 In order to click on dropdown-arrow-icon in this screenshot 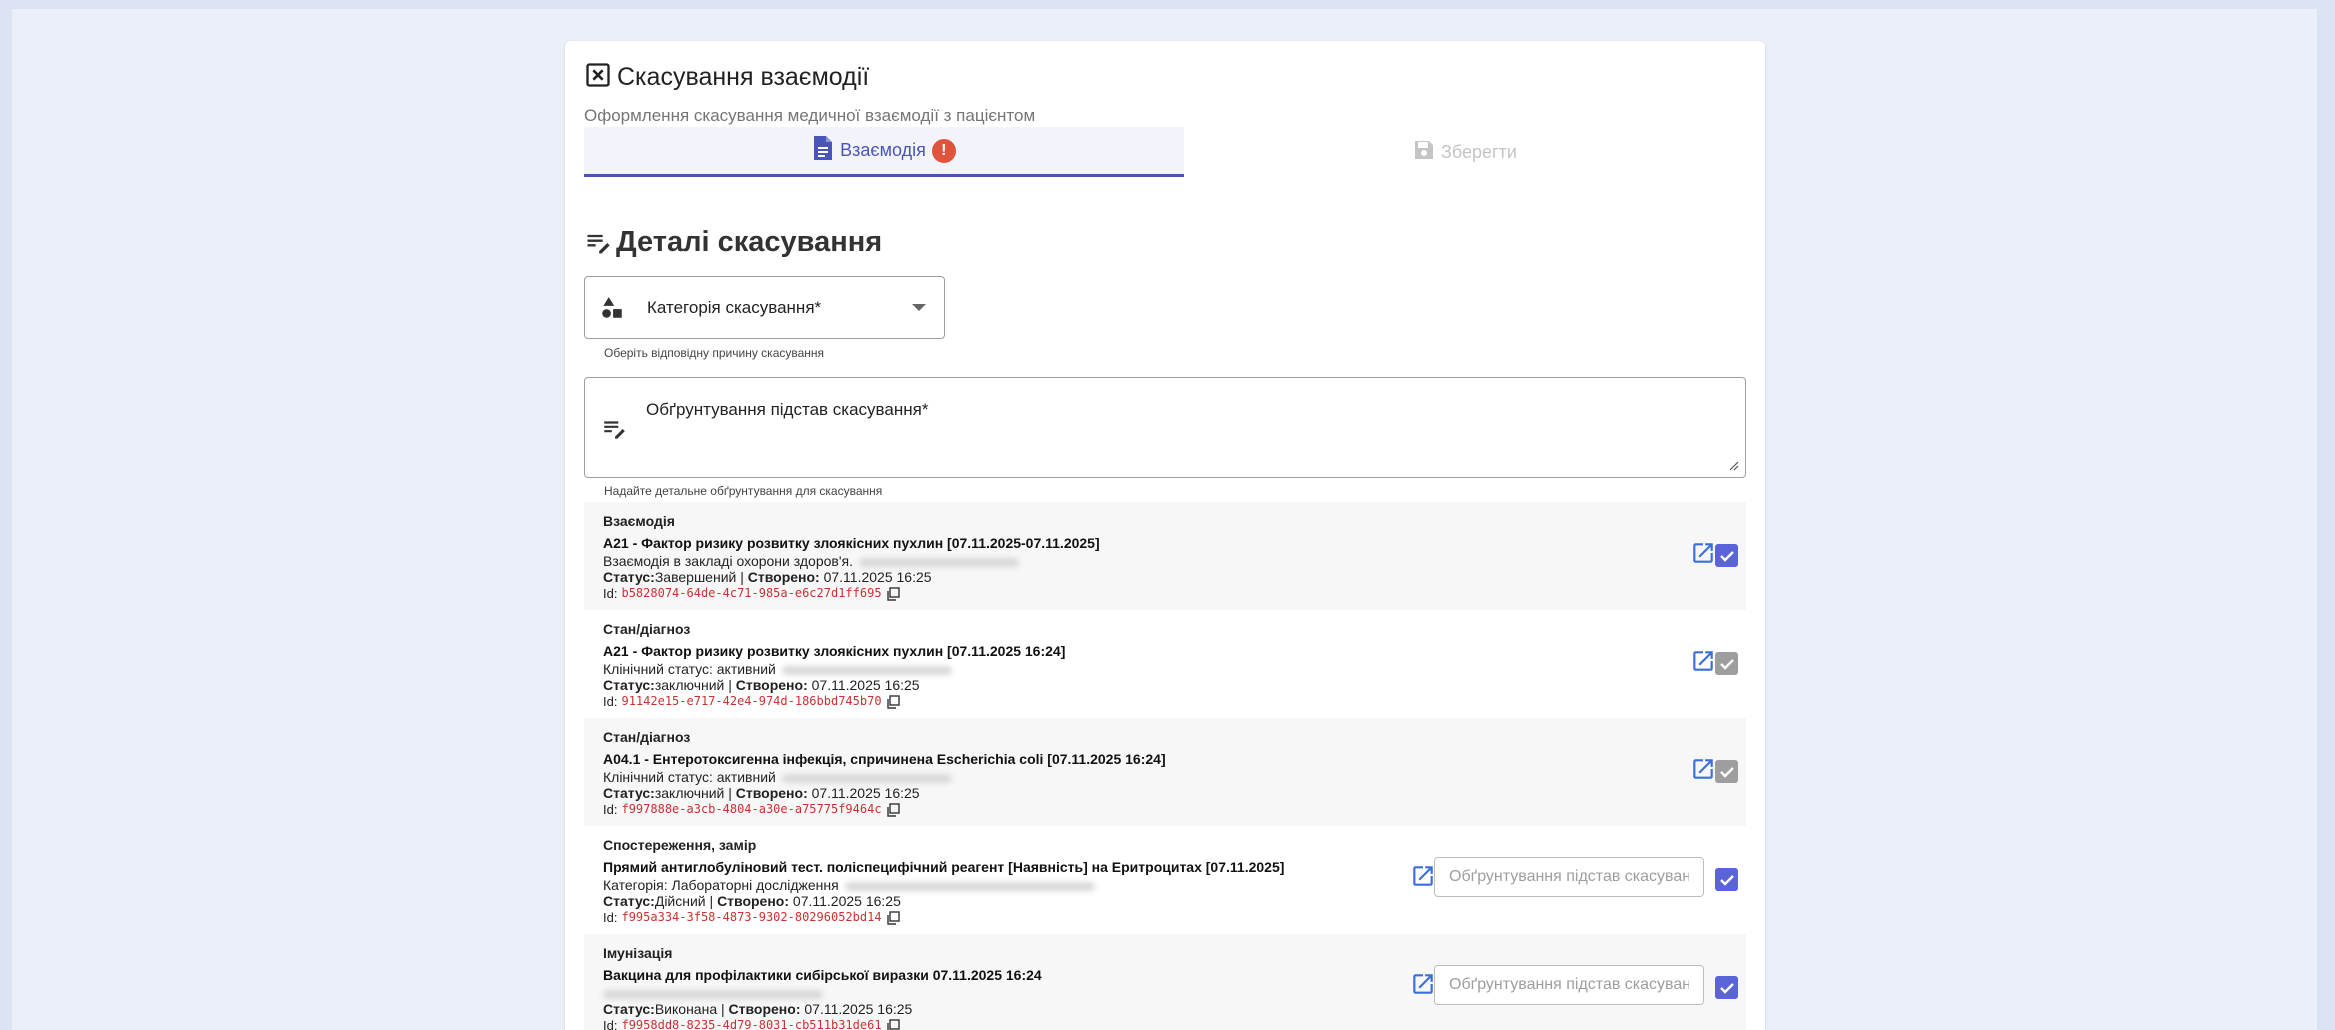, I will do `click(919, 307)`.